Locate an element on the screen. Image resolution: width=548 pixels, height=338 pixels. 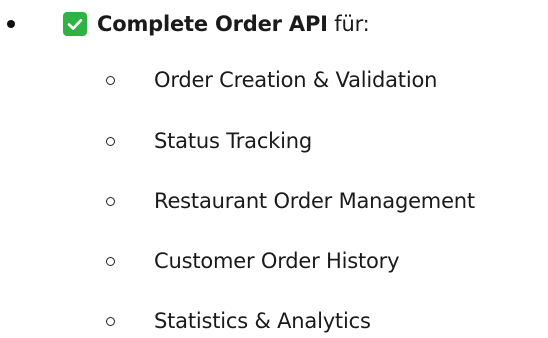
list-item: Order Creation & Validation is located at coordinates (274, 82).